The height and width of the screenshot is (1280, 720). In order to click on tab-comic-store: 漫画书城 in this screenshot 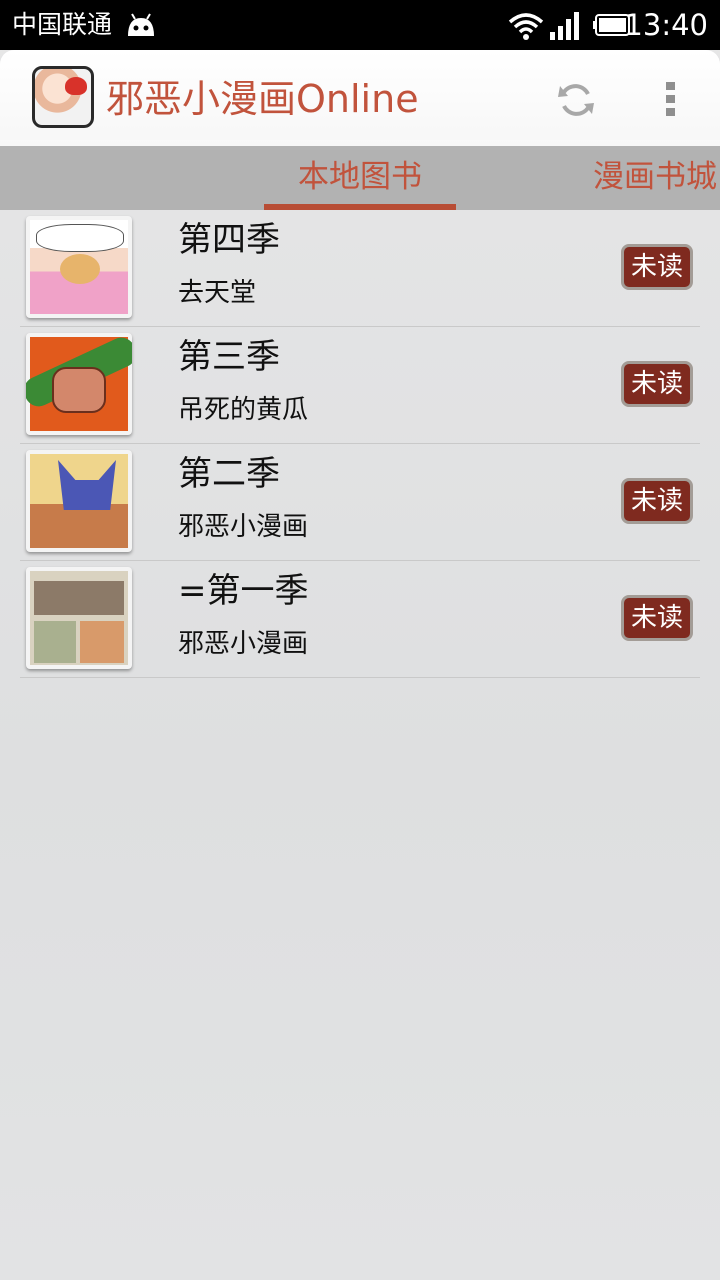, I will do `click(655, 178)`.